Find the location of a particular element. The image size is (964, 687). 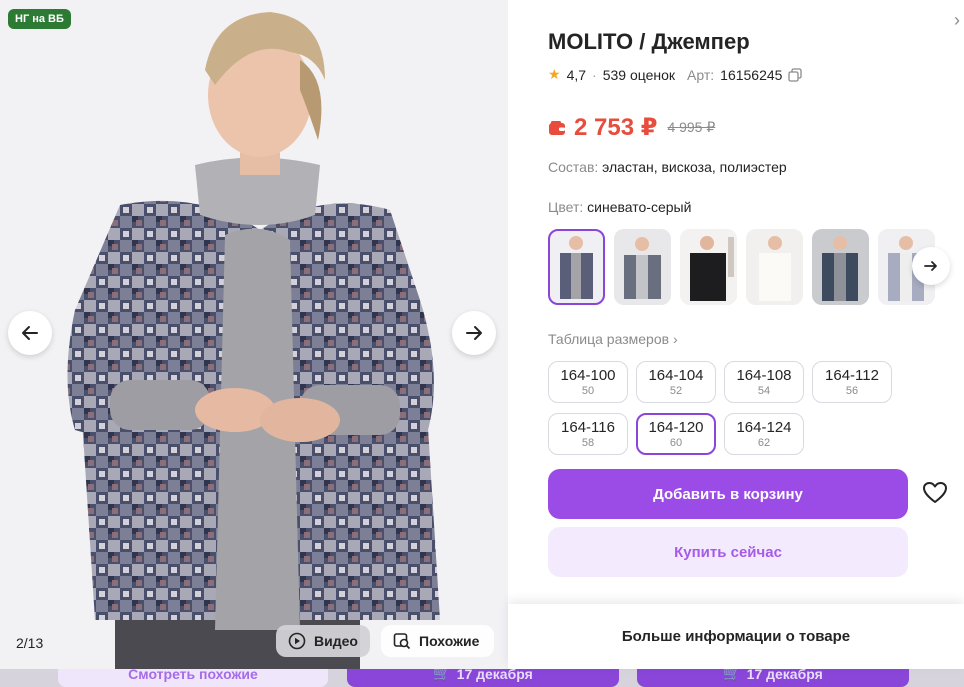

size-option: 164-116 58 is located at coordinates (588, 434).